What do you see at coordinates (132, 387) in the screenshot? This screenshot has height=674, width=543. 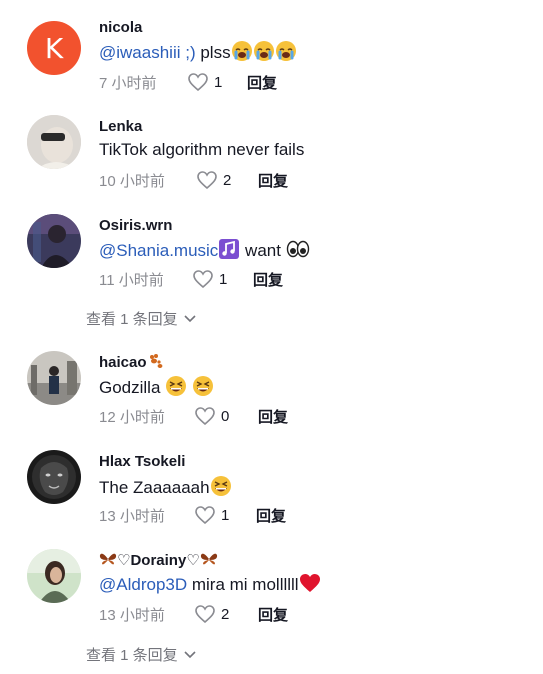 I see `comment-body: Godzilla` at bounding box center [132, 387].